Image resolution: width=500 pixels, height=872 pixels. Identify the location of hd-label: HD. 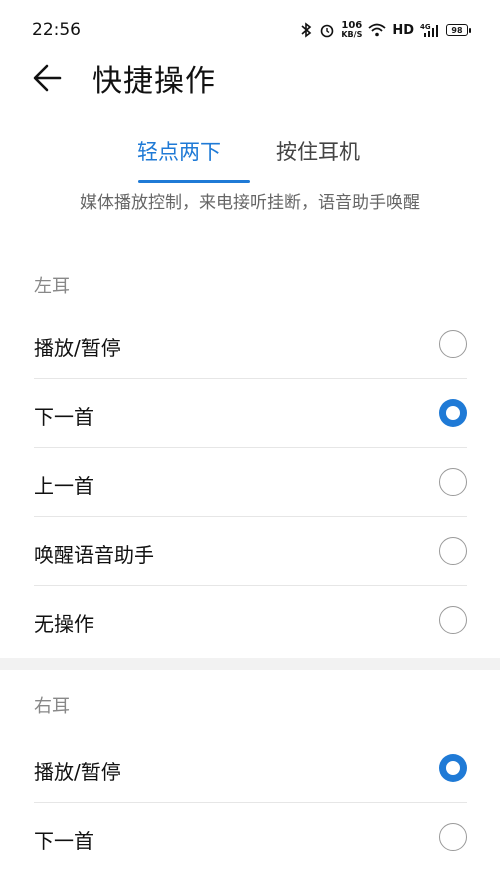
(403, 30).